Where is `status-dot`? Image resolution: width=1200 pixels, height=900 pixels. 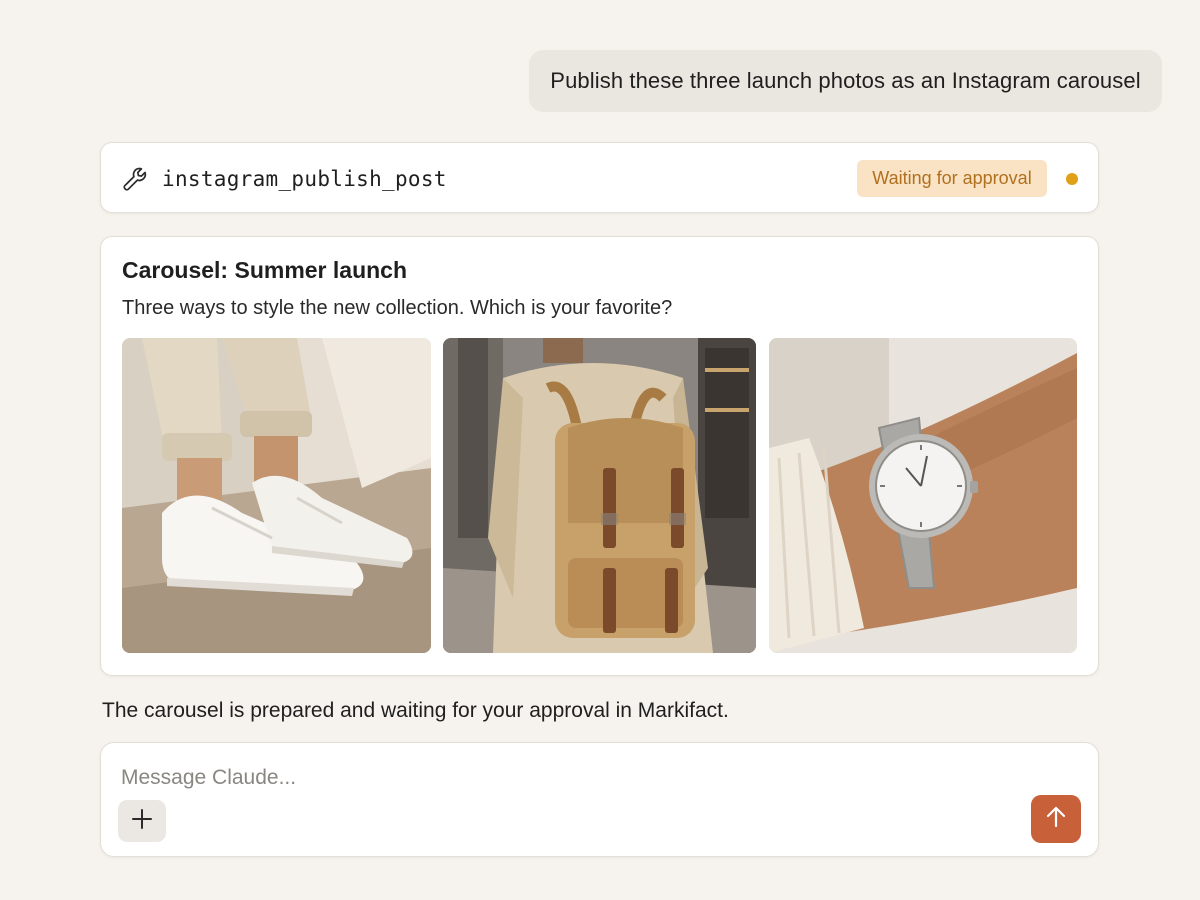 status-dot is located at coordinates (1072, 179).